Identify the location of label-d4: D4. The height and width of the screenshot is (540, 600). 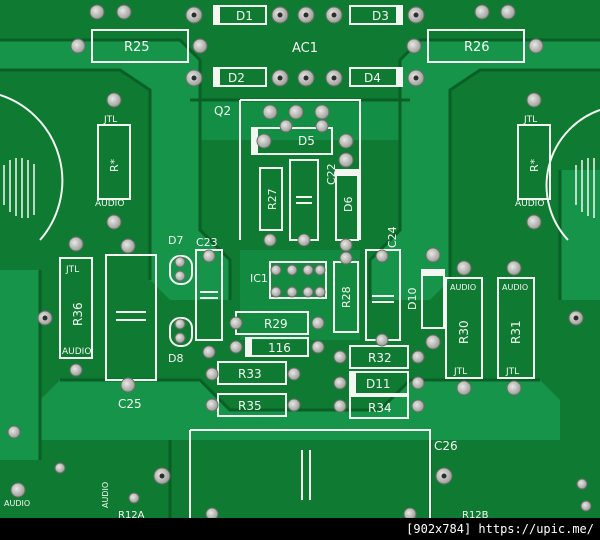
(372, 78).